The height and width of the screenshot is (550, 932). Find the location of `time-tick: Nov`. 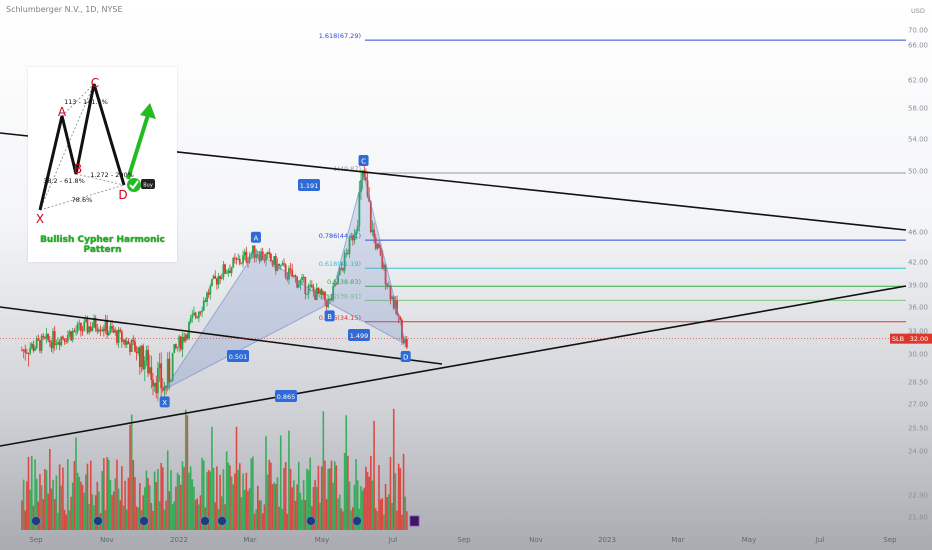

time-tick: Nov is located at coordinates (536, 540).